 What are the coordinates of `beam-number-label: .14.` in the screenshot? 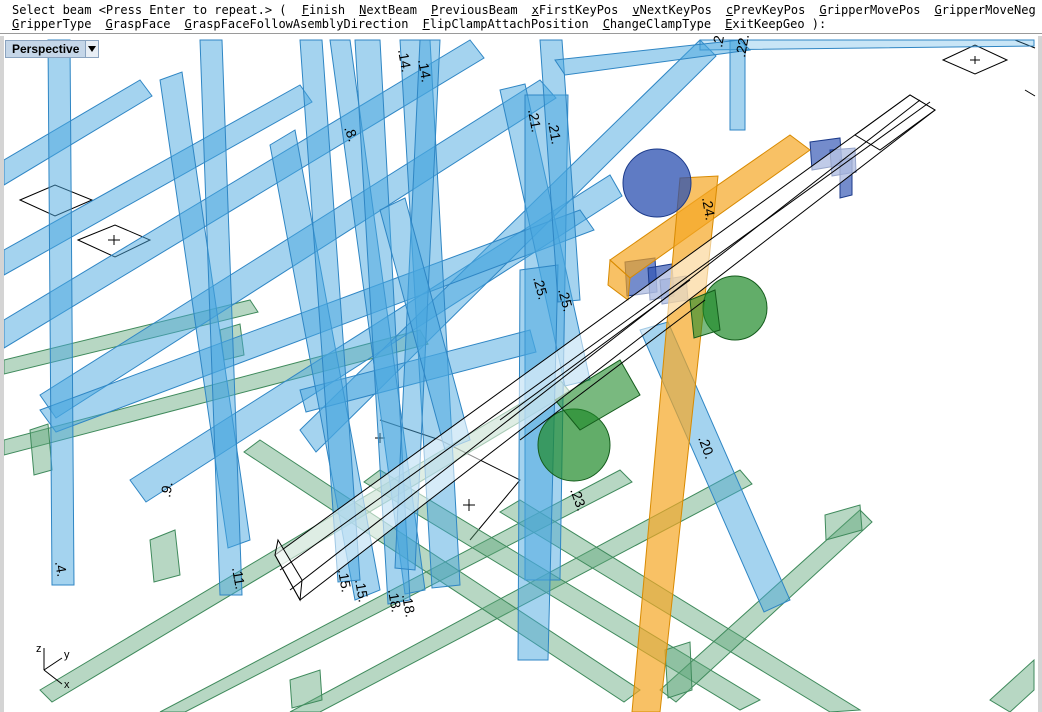 It's located at (405, 61).